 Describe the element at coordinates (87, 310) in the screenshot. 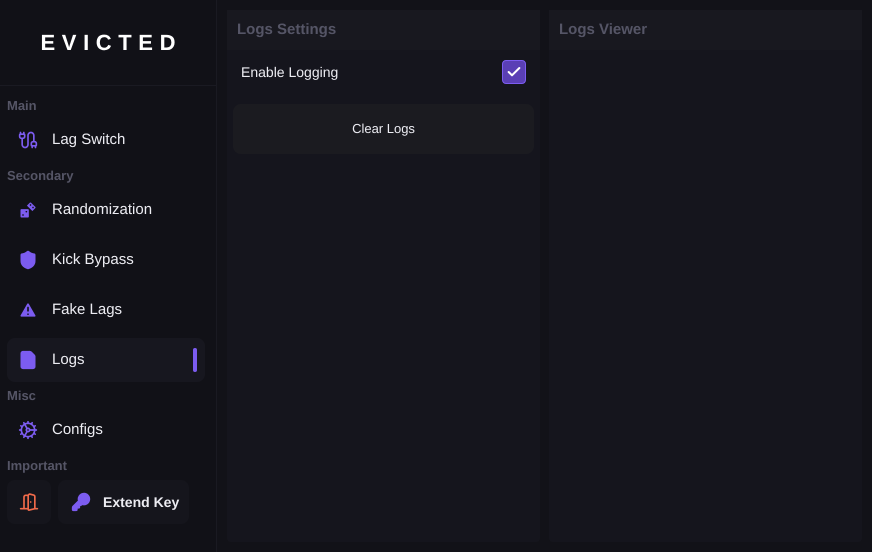

I see `nav-label: Fake Lags` at that location.